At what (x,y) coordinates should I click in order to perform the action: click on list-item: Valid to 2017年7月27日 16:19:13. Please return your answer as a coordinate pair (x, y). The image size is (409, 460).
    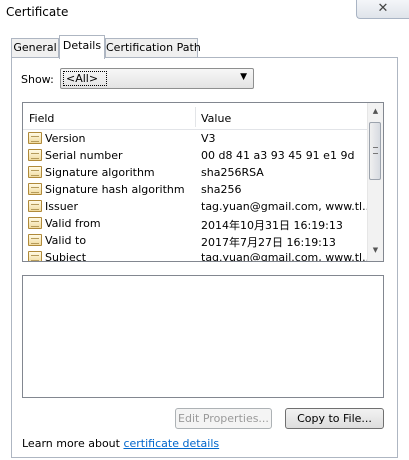
    Looking at the image, I should click on (195, 240).